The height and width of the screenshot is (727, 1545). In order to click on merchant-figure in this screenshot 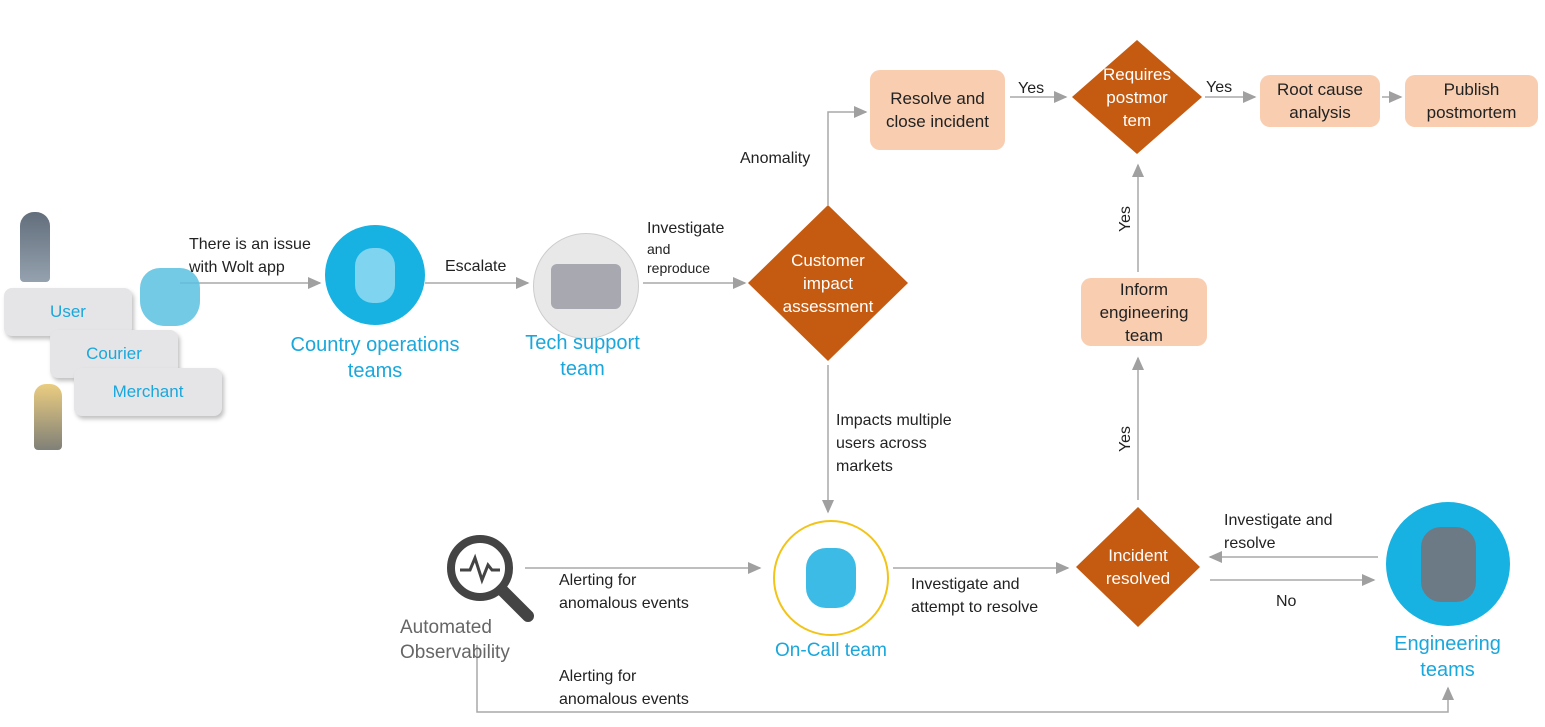, I will do `click(48, 417)`.